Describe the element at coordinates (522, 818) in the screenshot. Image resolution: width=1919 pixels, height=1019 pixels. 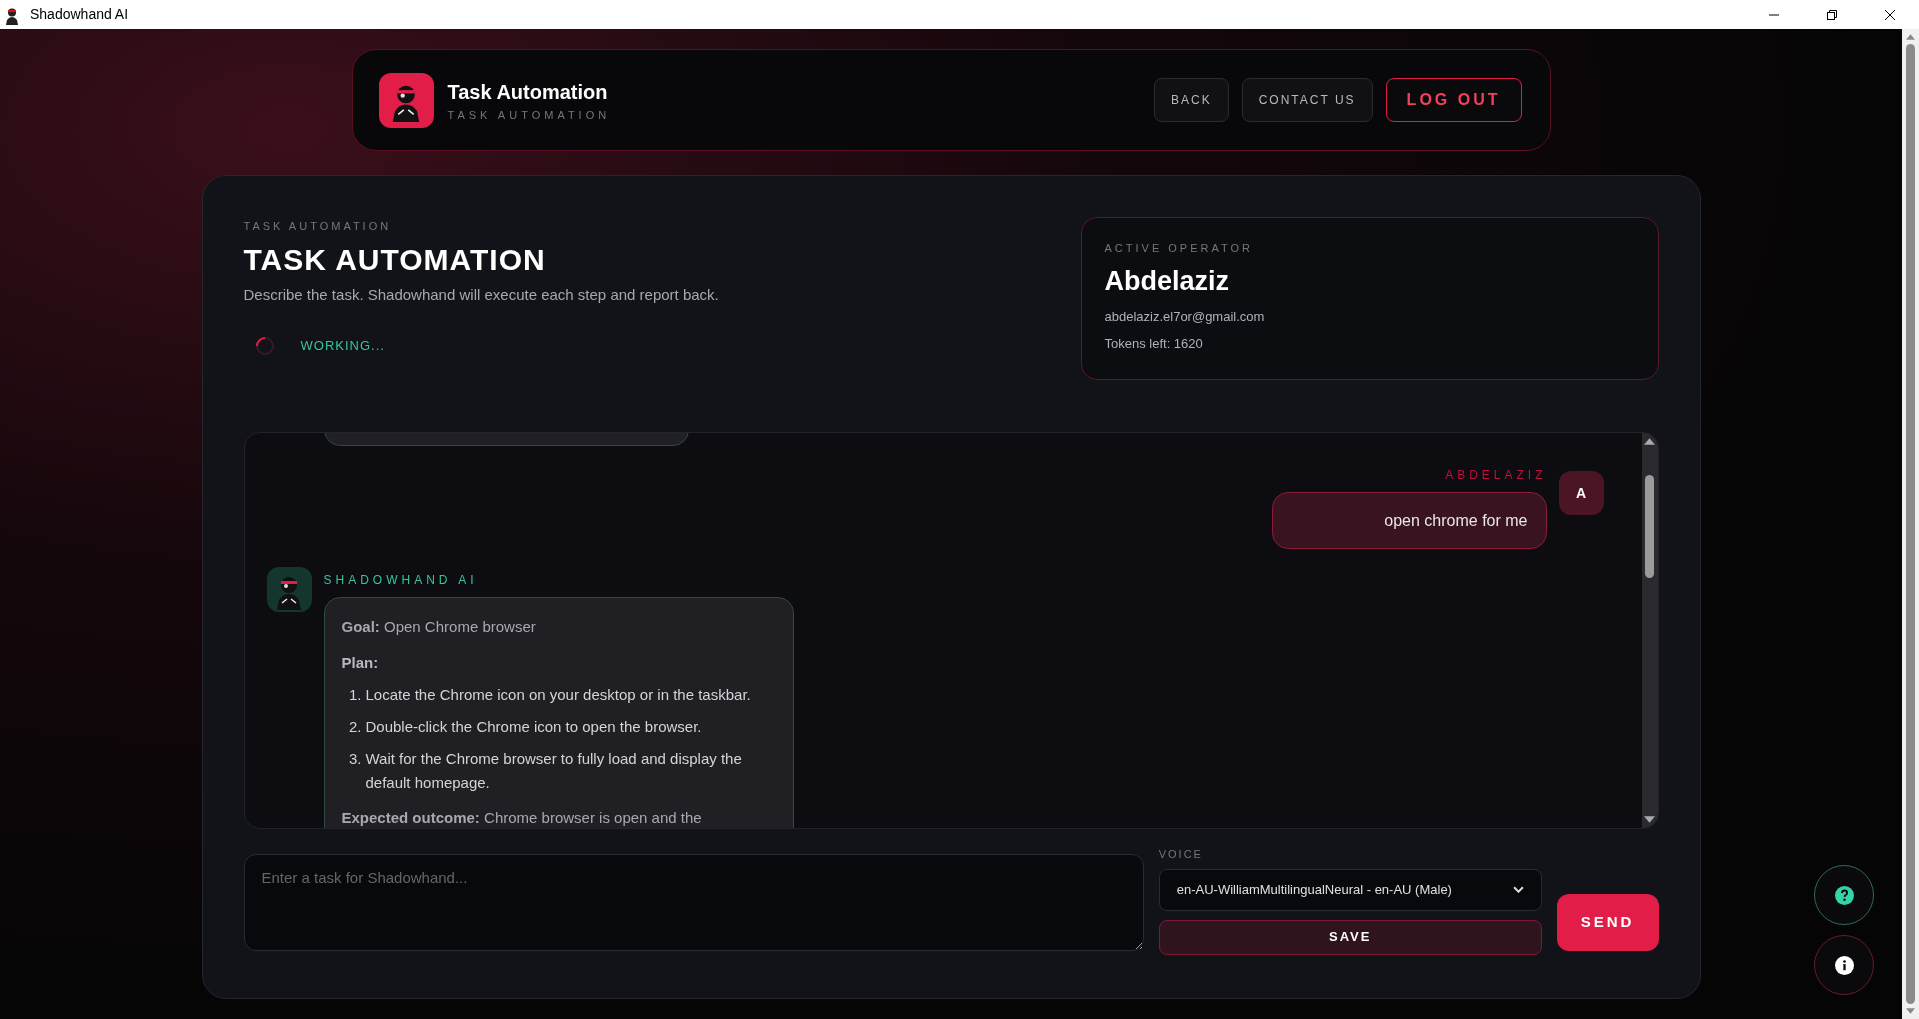
I see `outcome-text: Expected outcome: Chrome browser is open and the` at that location.